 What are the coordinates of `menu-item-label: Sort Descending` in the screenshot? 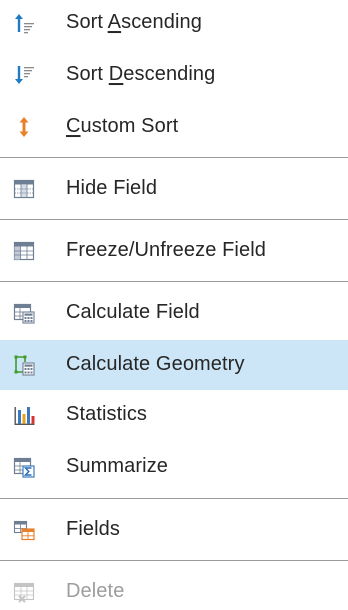 It's located at (141, 74).